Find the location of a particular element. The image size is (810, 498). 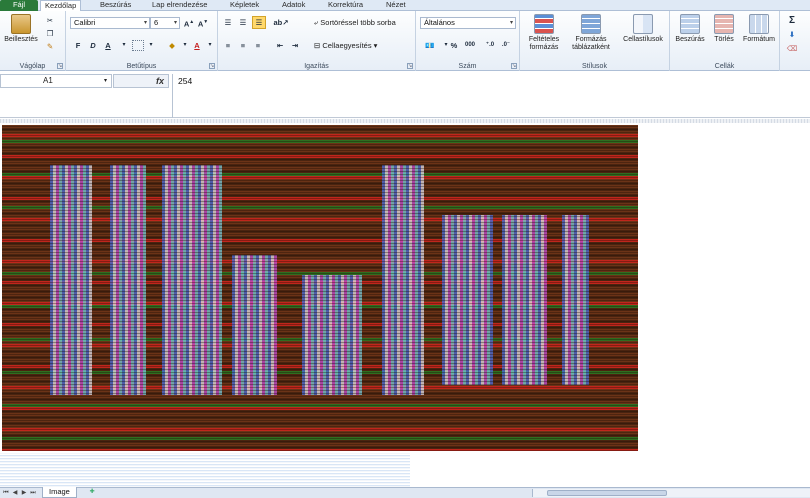

wrap-text-button: ⤶ Sortöréssel több sorba is located at coordinates (355, 22).